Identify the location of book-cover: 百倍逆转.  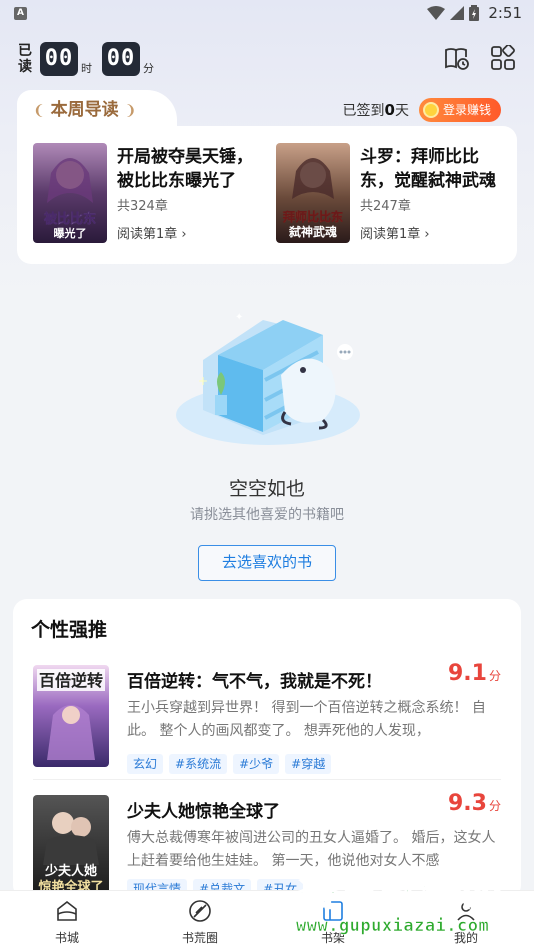
(71, 716).